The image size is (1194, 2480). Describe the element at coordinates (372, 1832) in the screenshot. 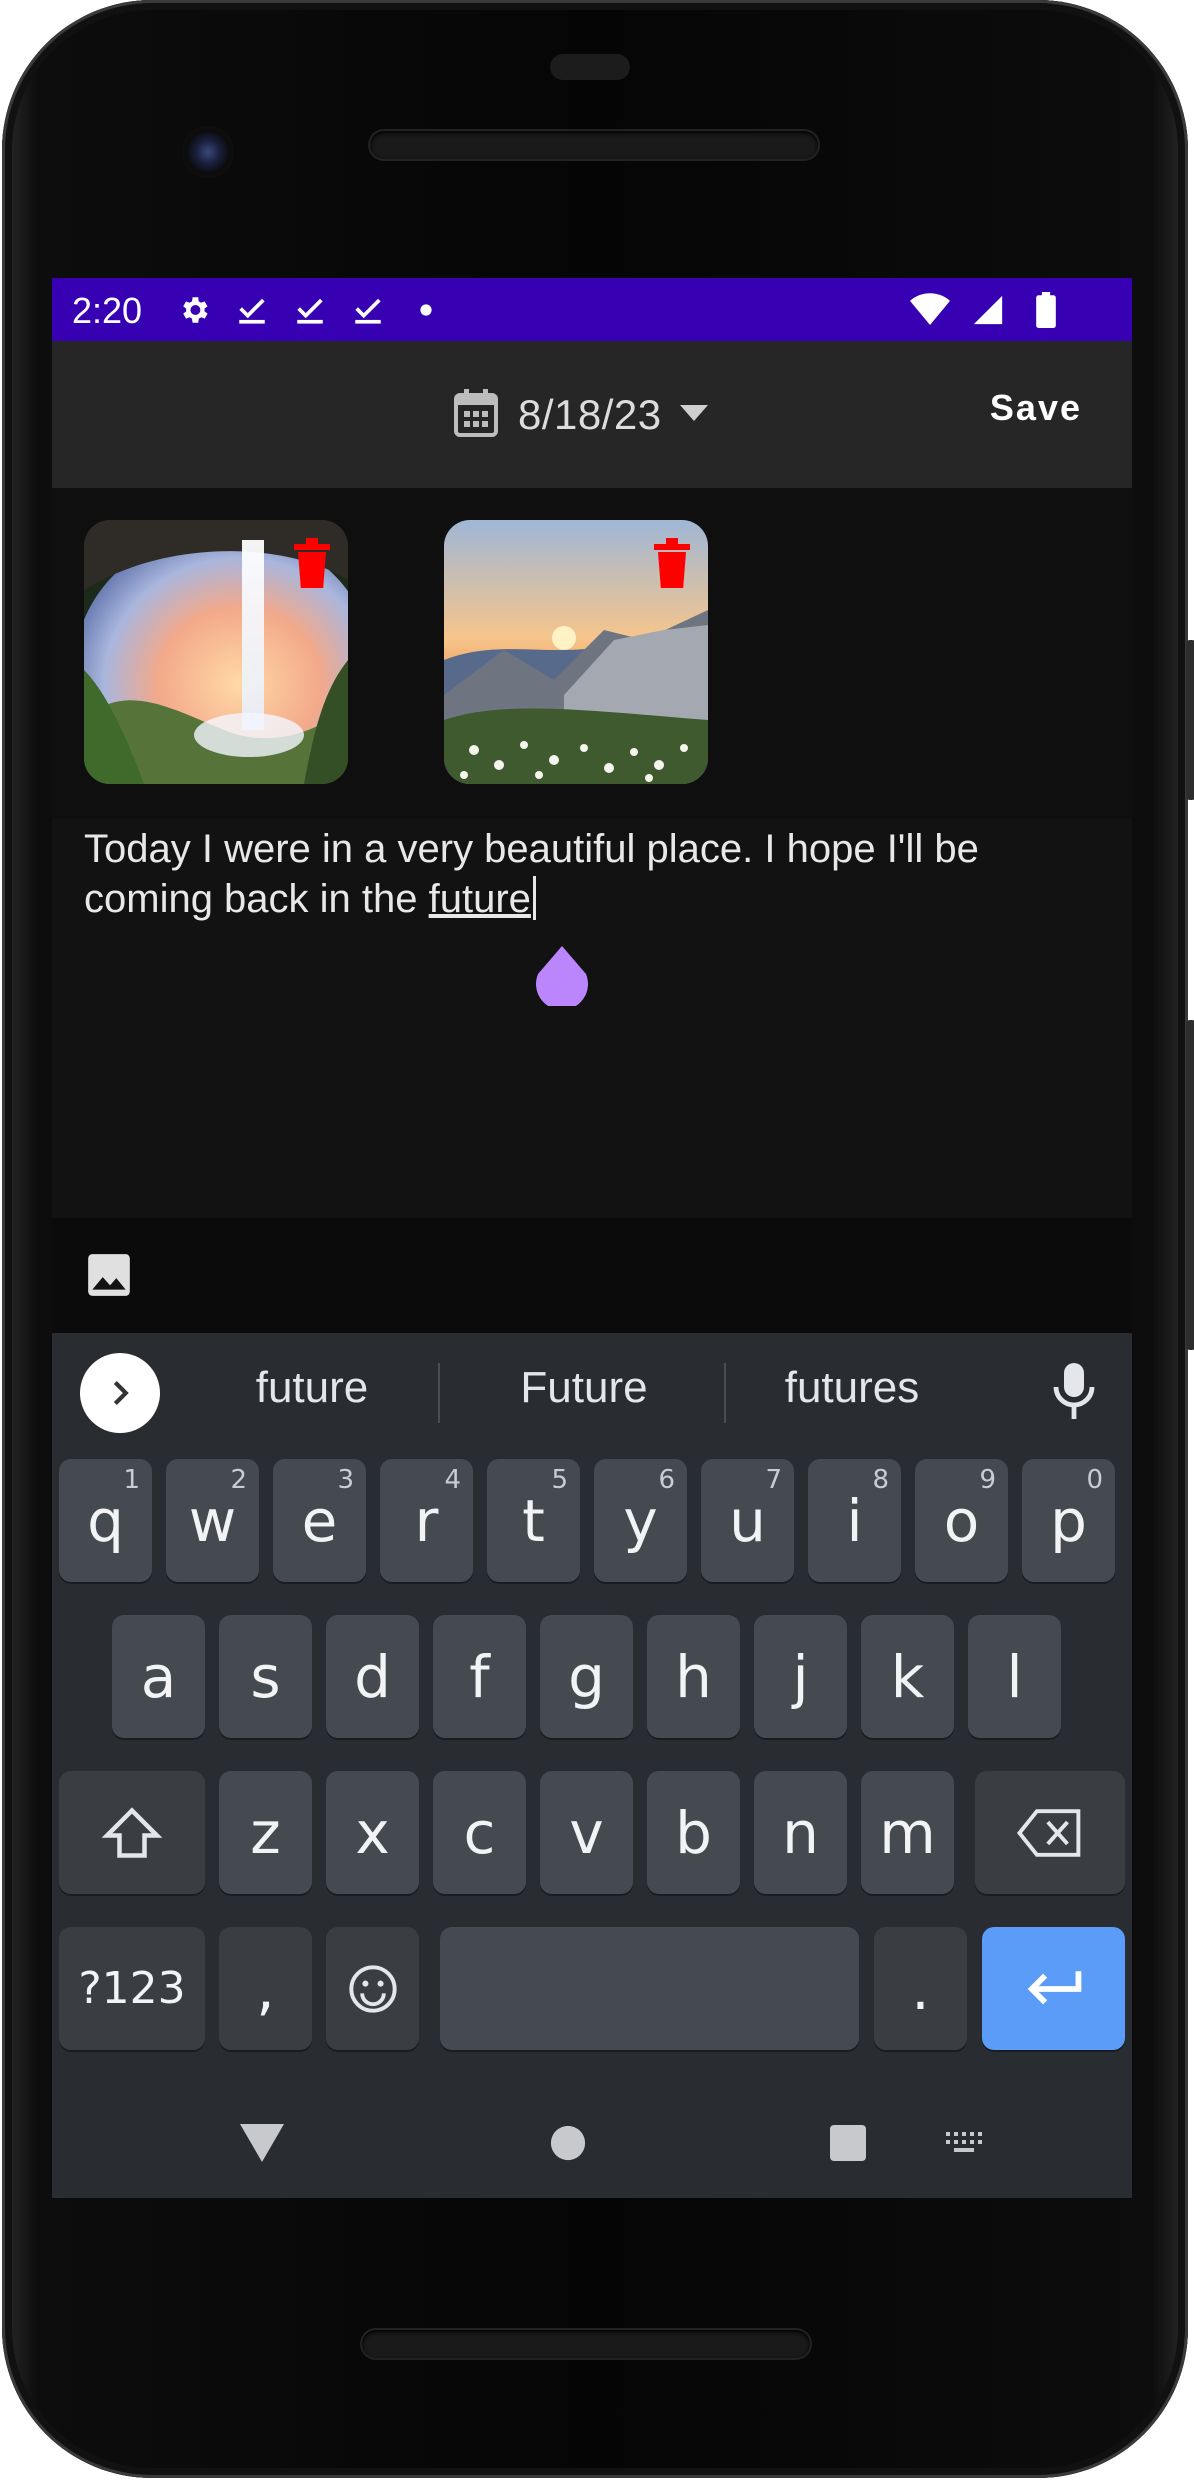

I see `key-x: x` at that location.